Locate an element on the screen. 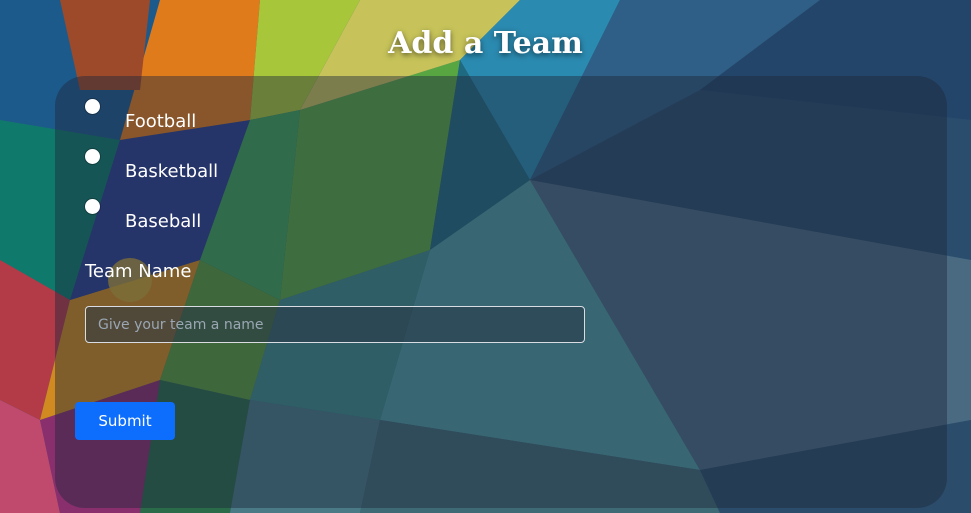 This screenshot has height=513, width=971. basketball-radio-button is located at coordinates (92, 156).